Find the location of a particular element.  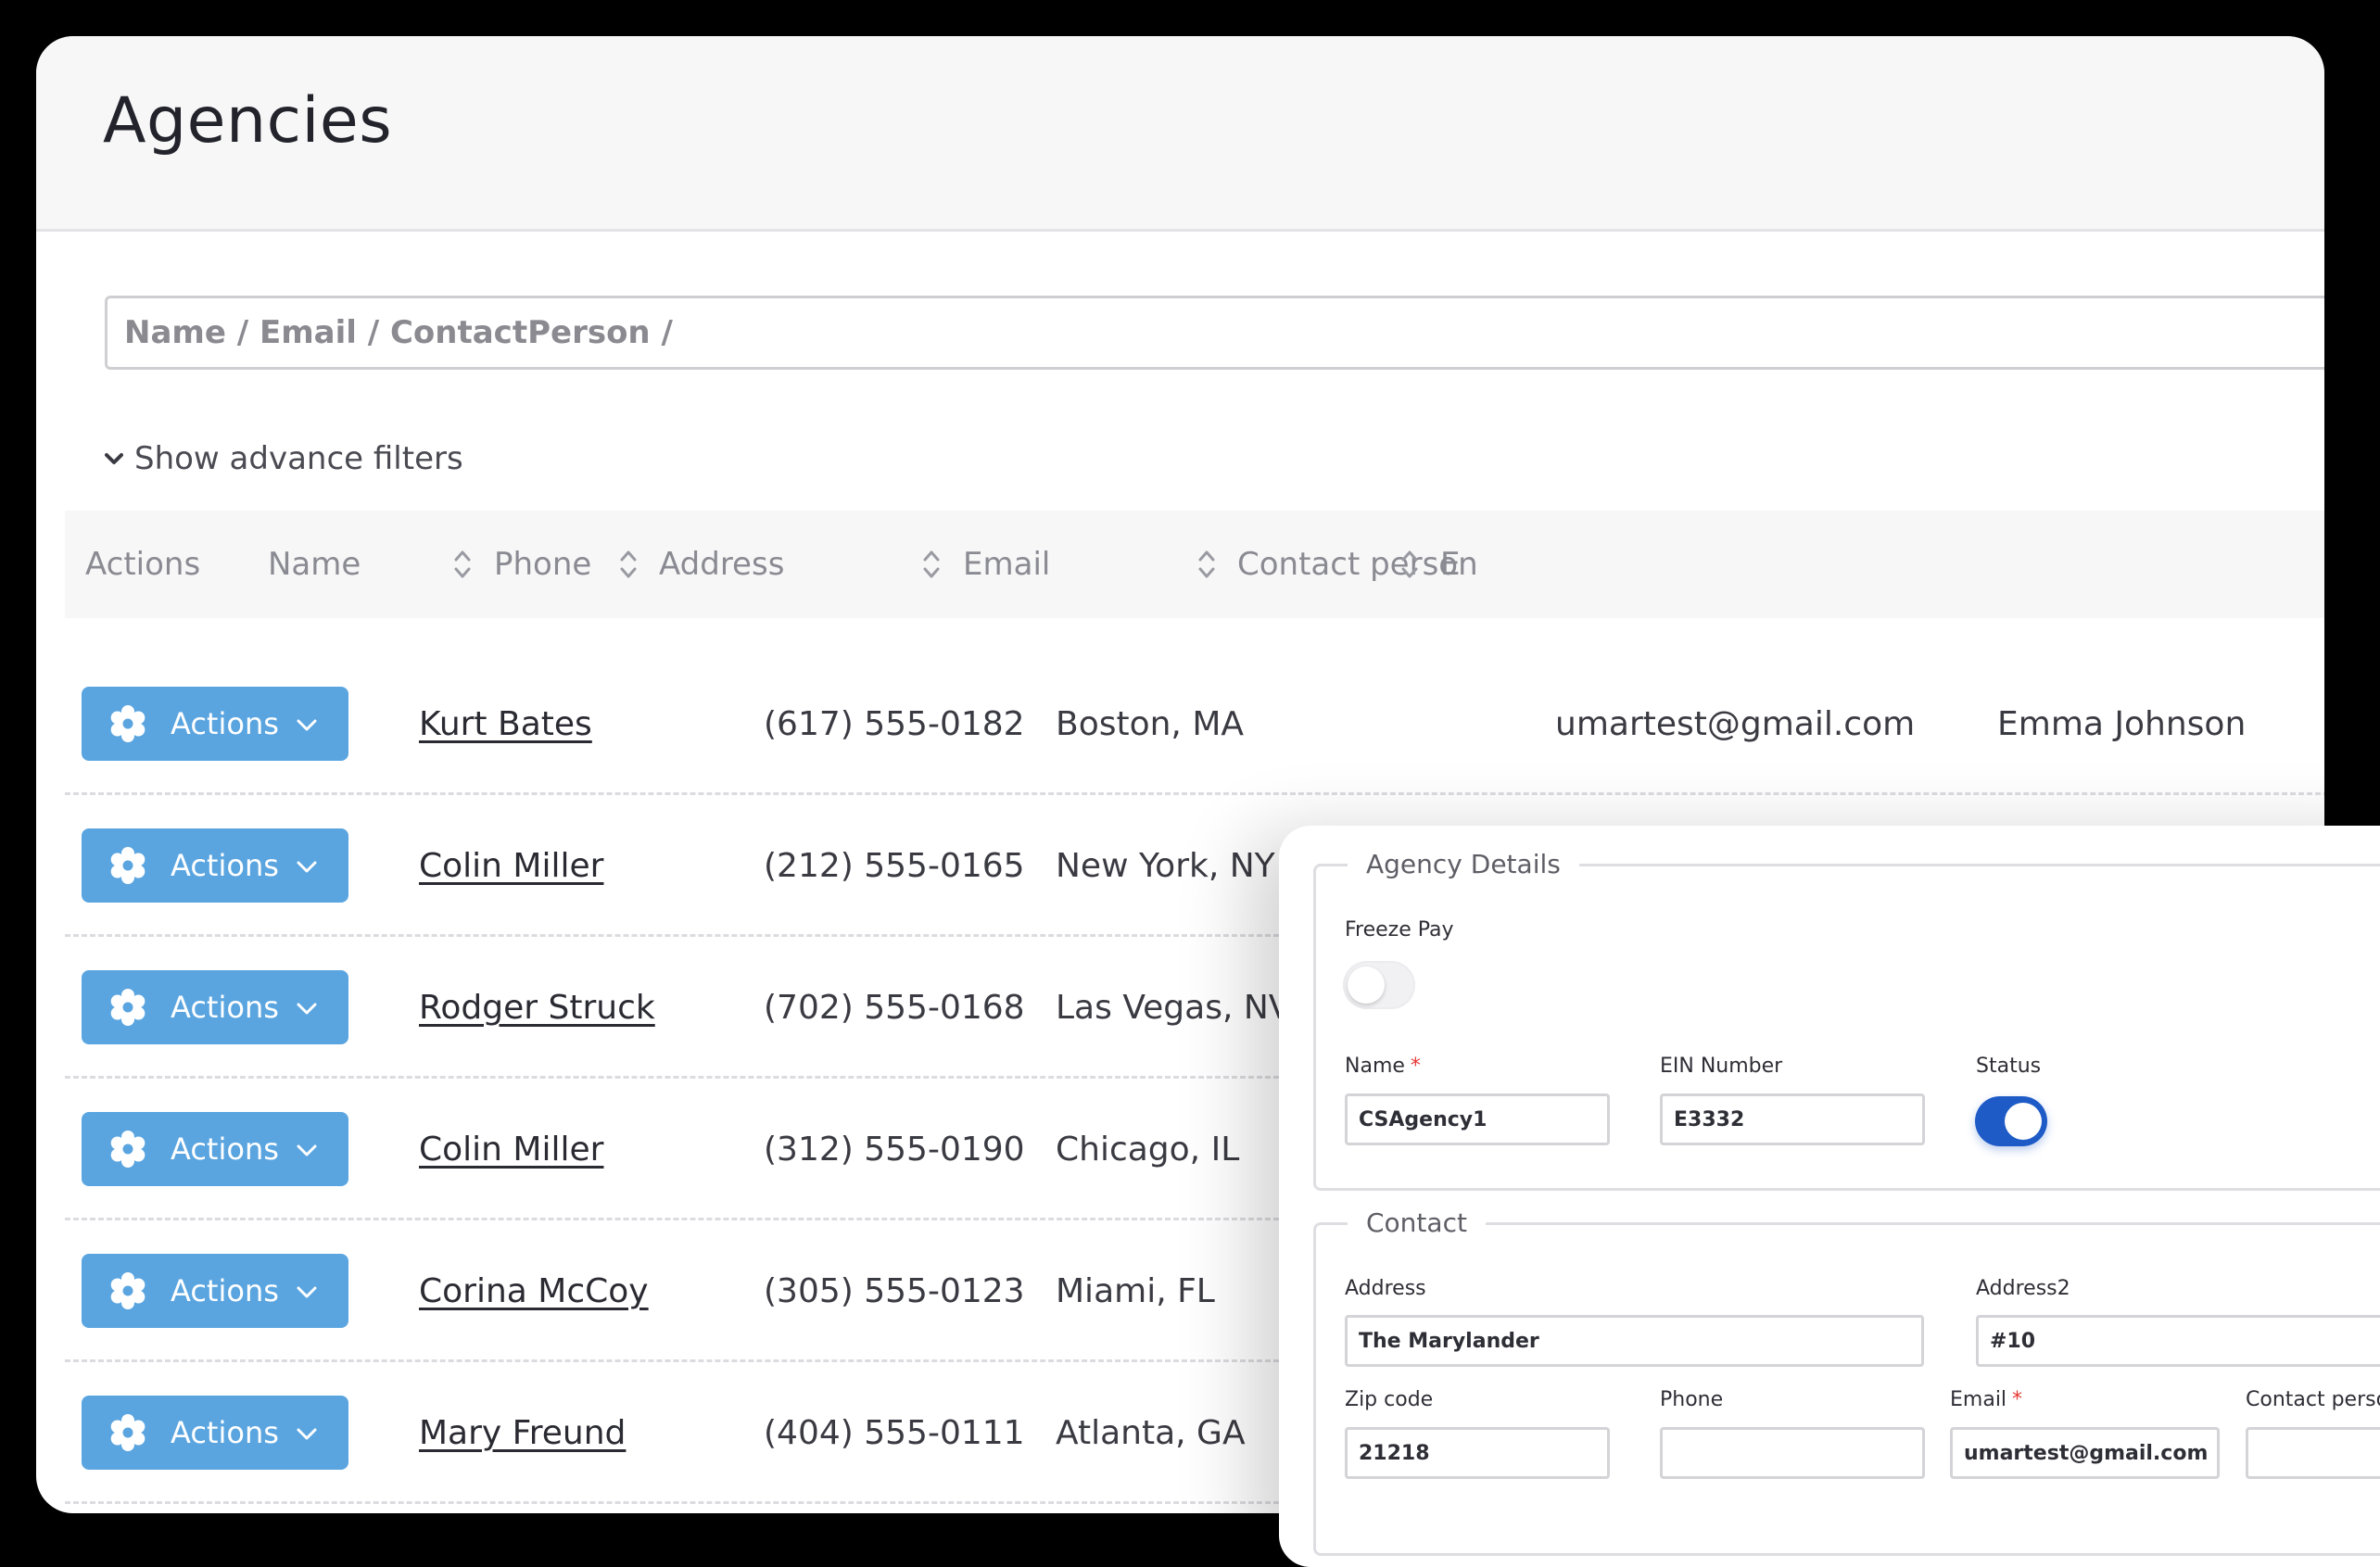

agency-name-link: Kurt Bates is located at coordinates (505, 724).